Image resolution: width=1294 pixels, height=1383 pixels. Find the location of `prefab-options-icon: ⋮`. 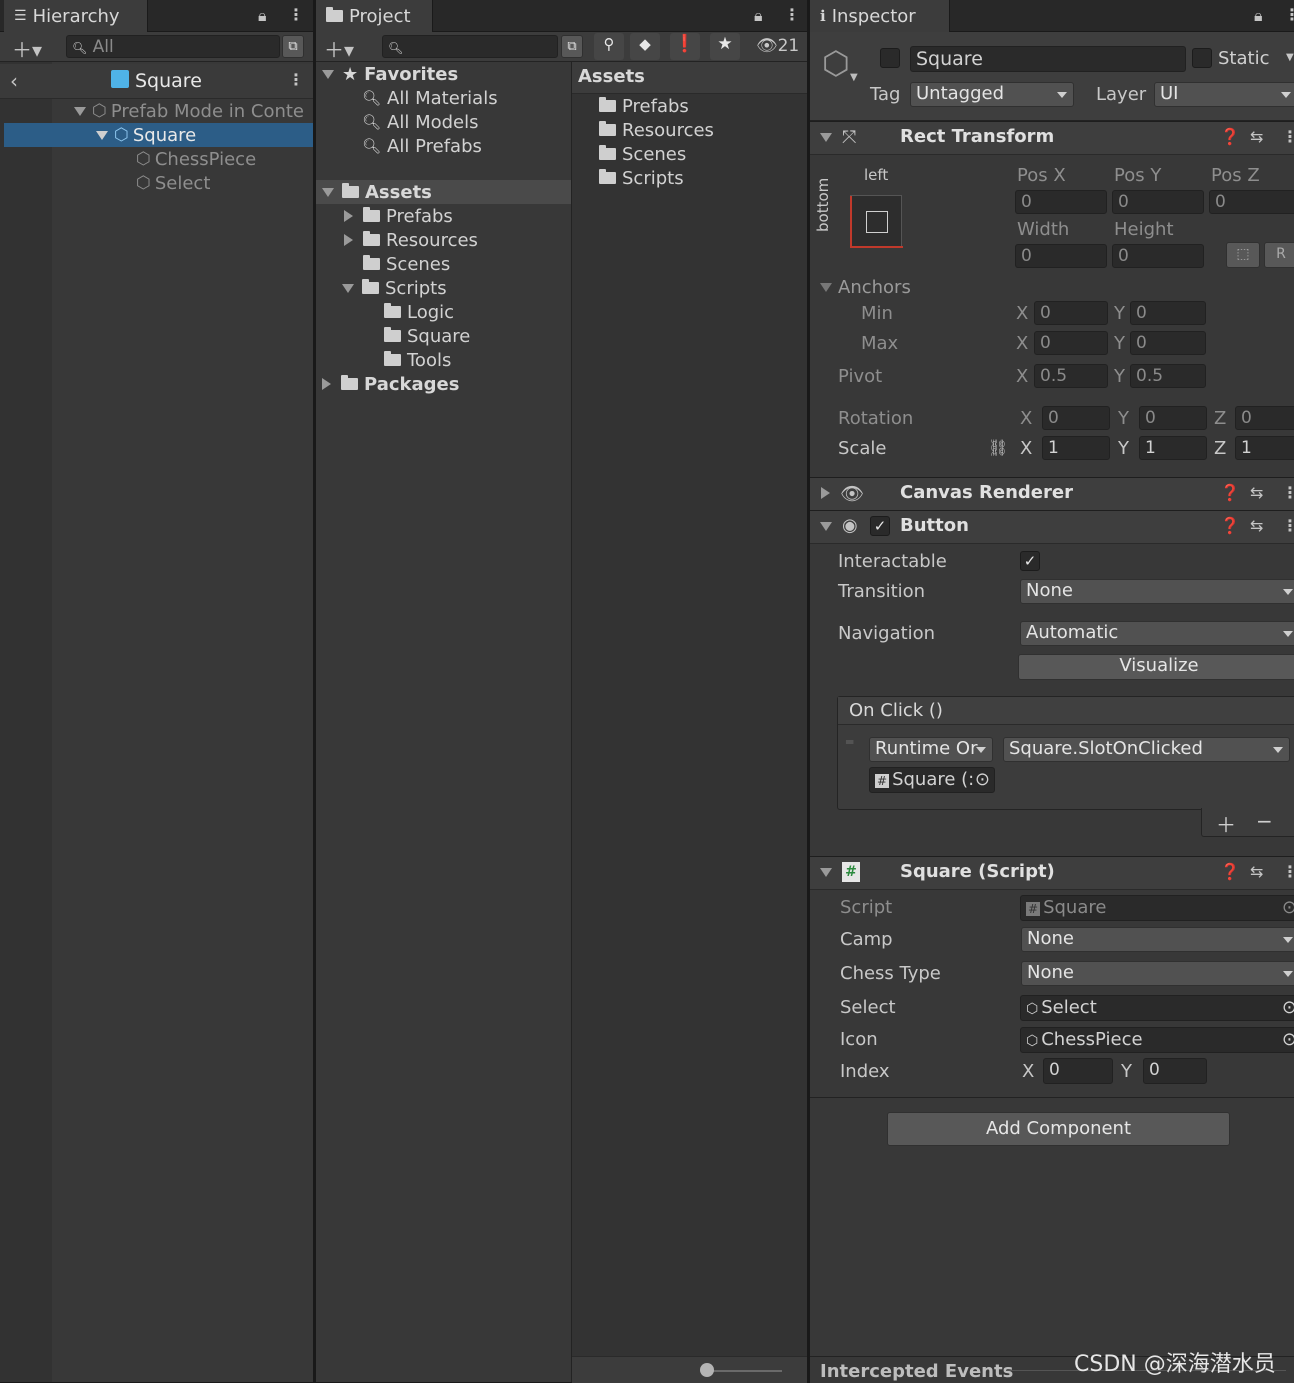

prefab-options-icon: ⋮ is located at coordinates (296, 79).